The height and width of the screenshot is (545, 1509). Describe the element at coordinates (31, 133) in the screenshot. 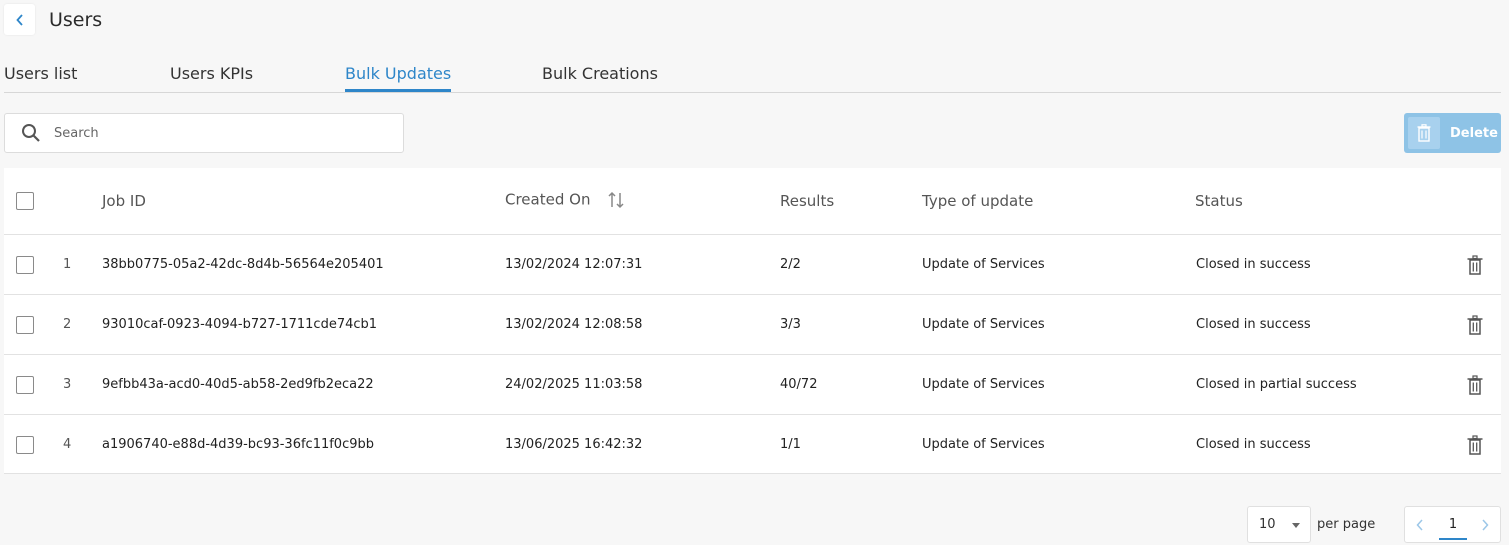

I see `search-icon` at that location.